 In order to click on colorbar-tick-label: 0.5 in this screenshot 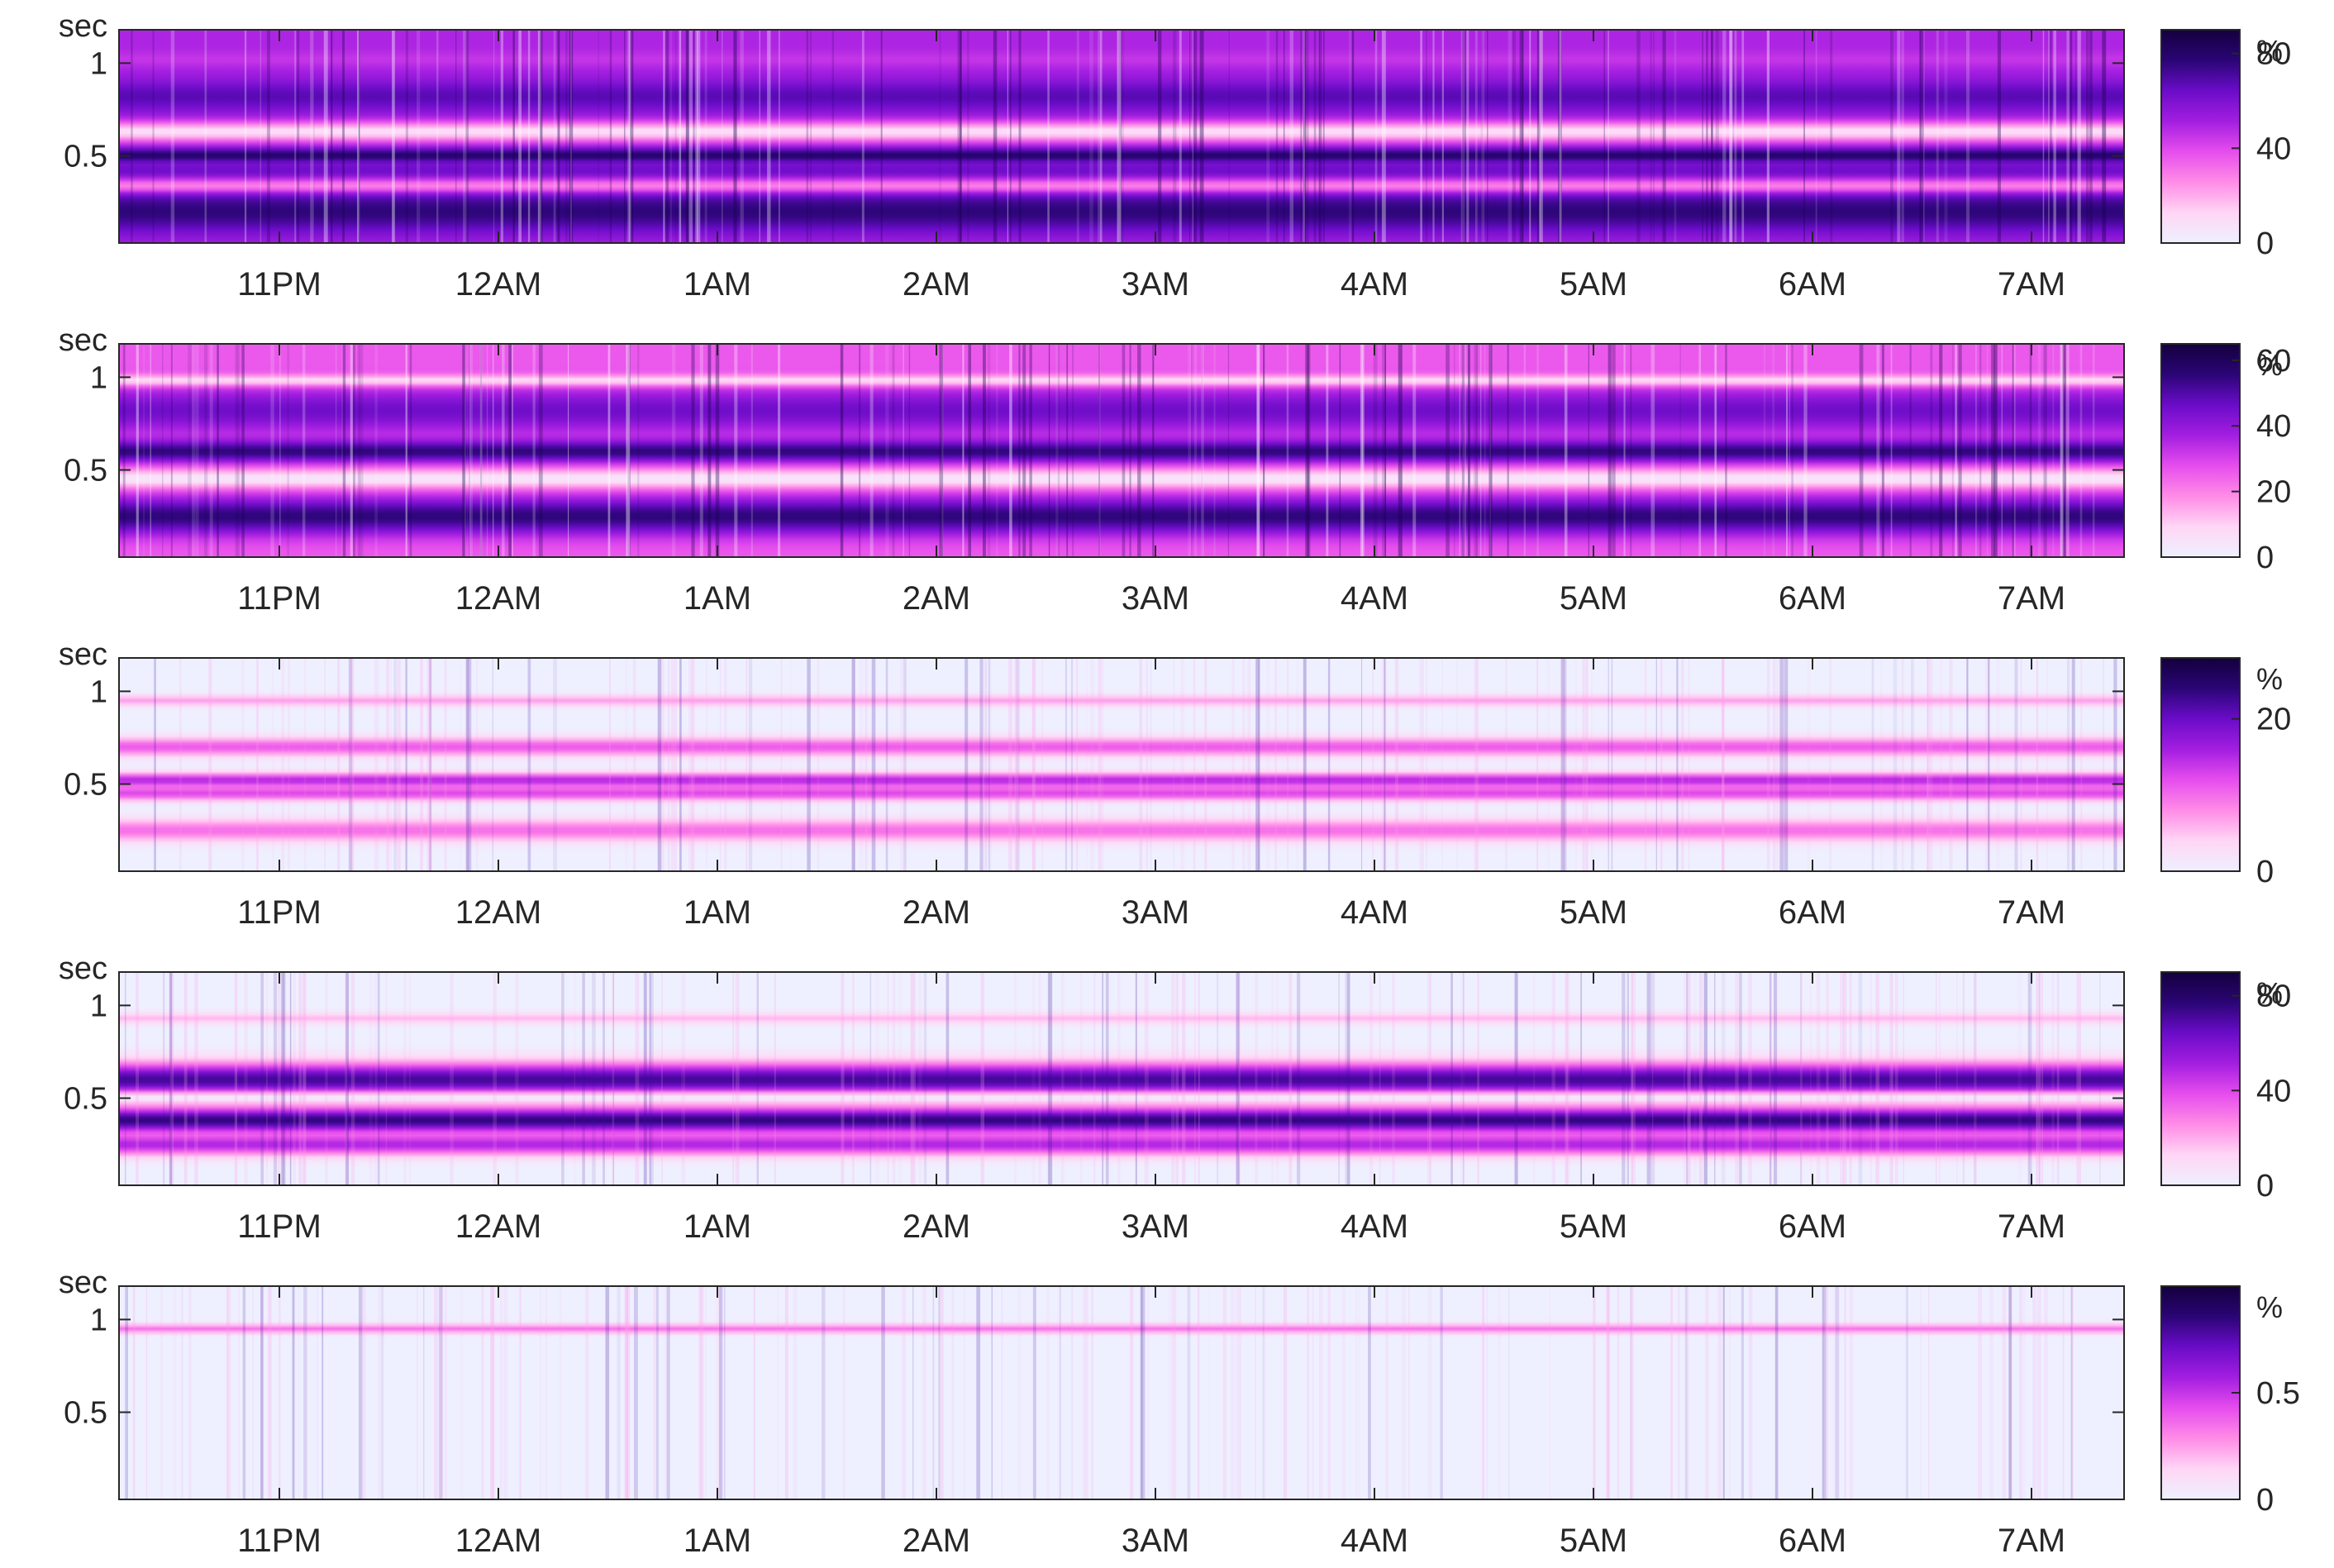, I will do `click(2278, 1393)`.